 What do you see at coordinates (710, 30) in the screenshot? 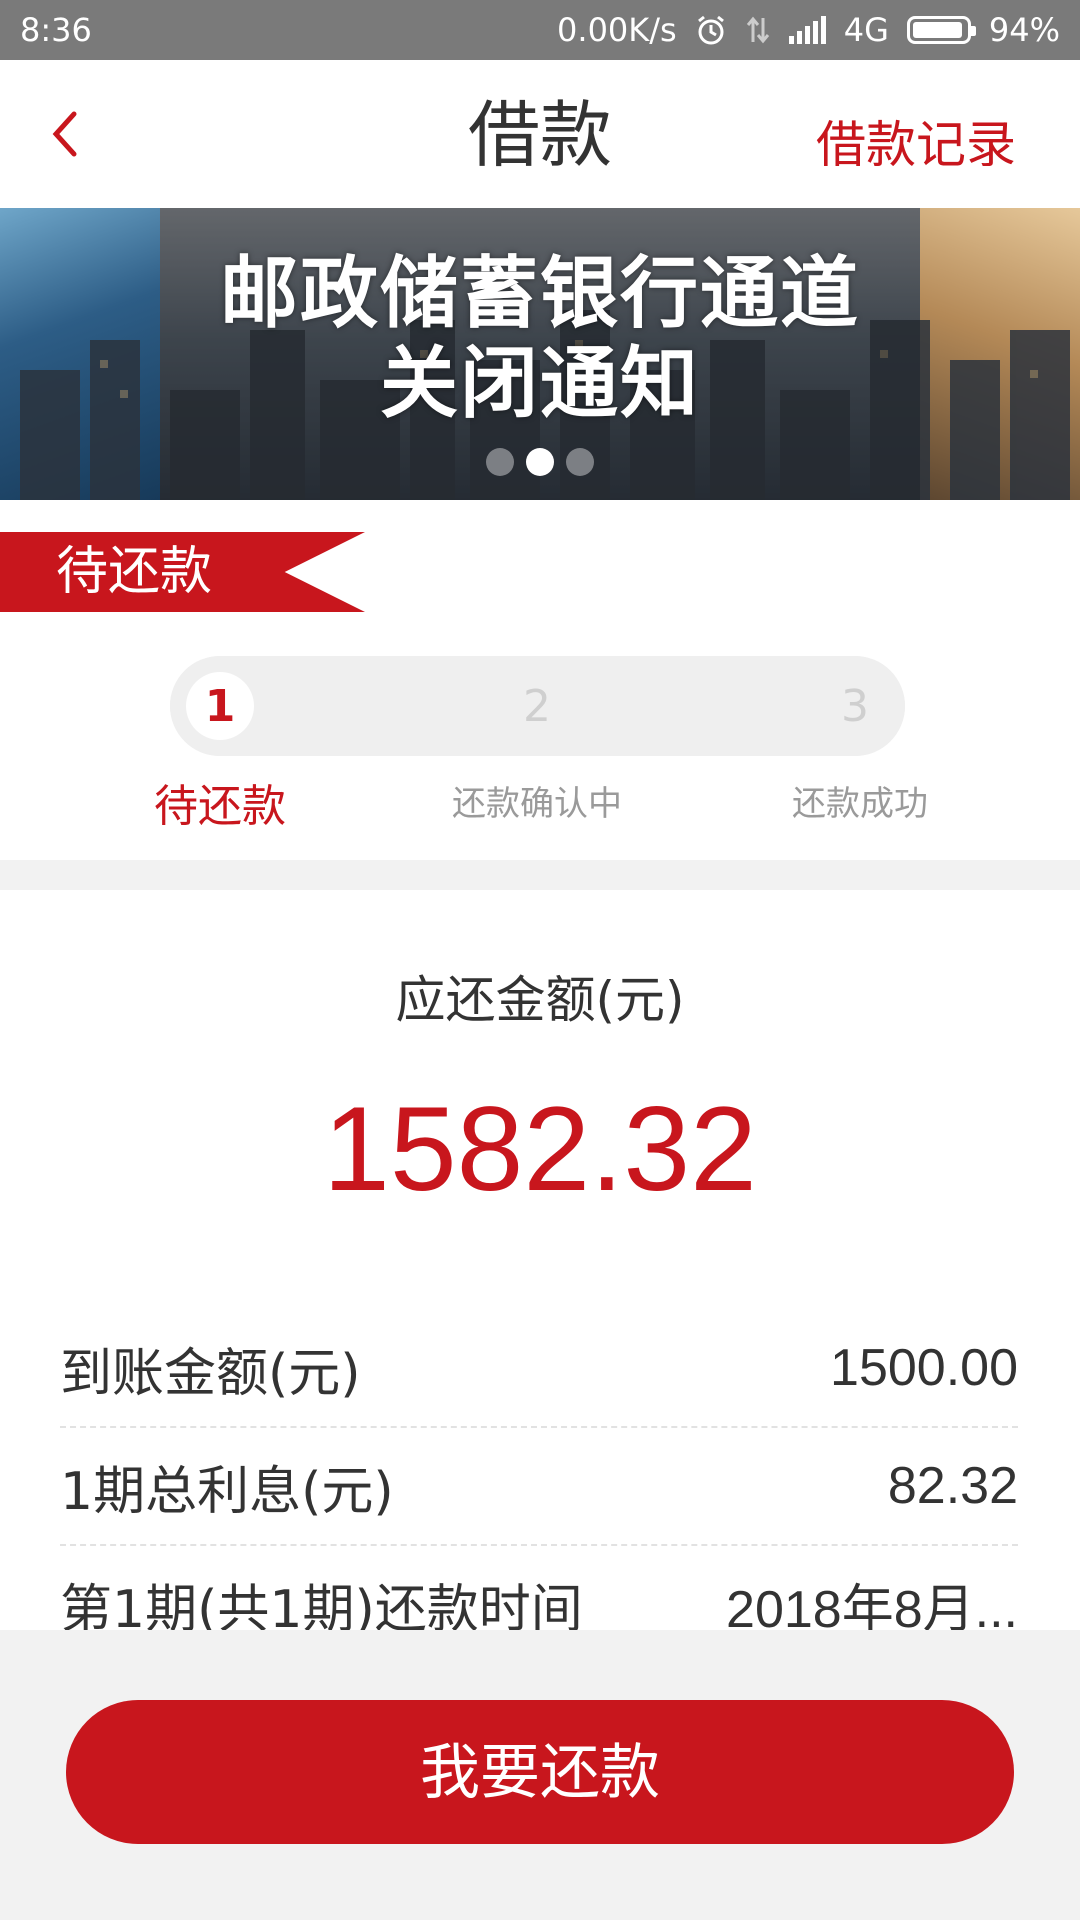
I see `alarm-icon` at bounding box center [710, 30].